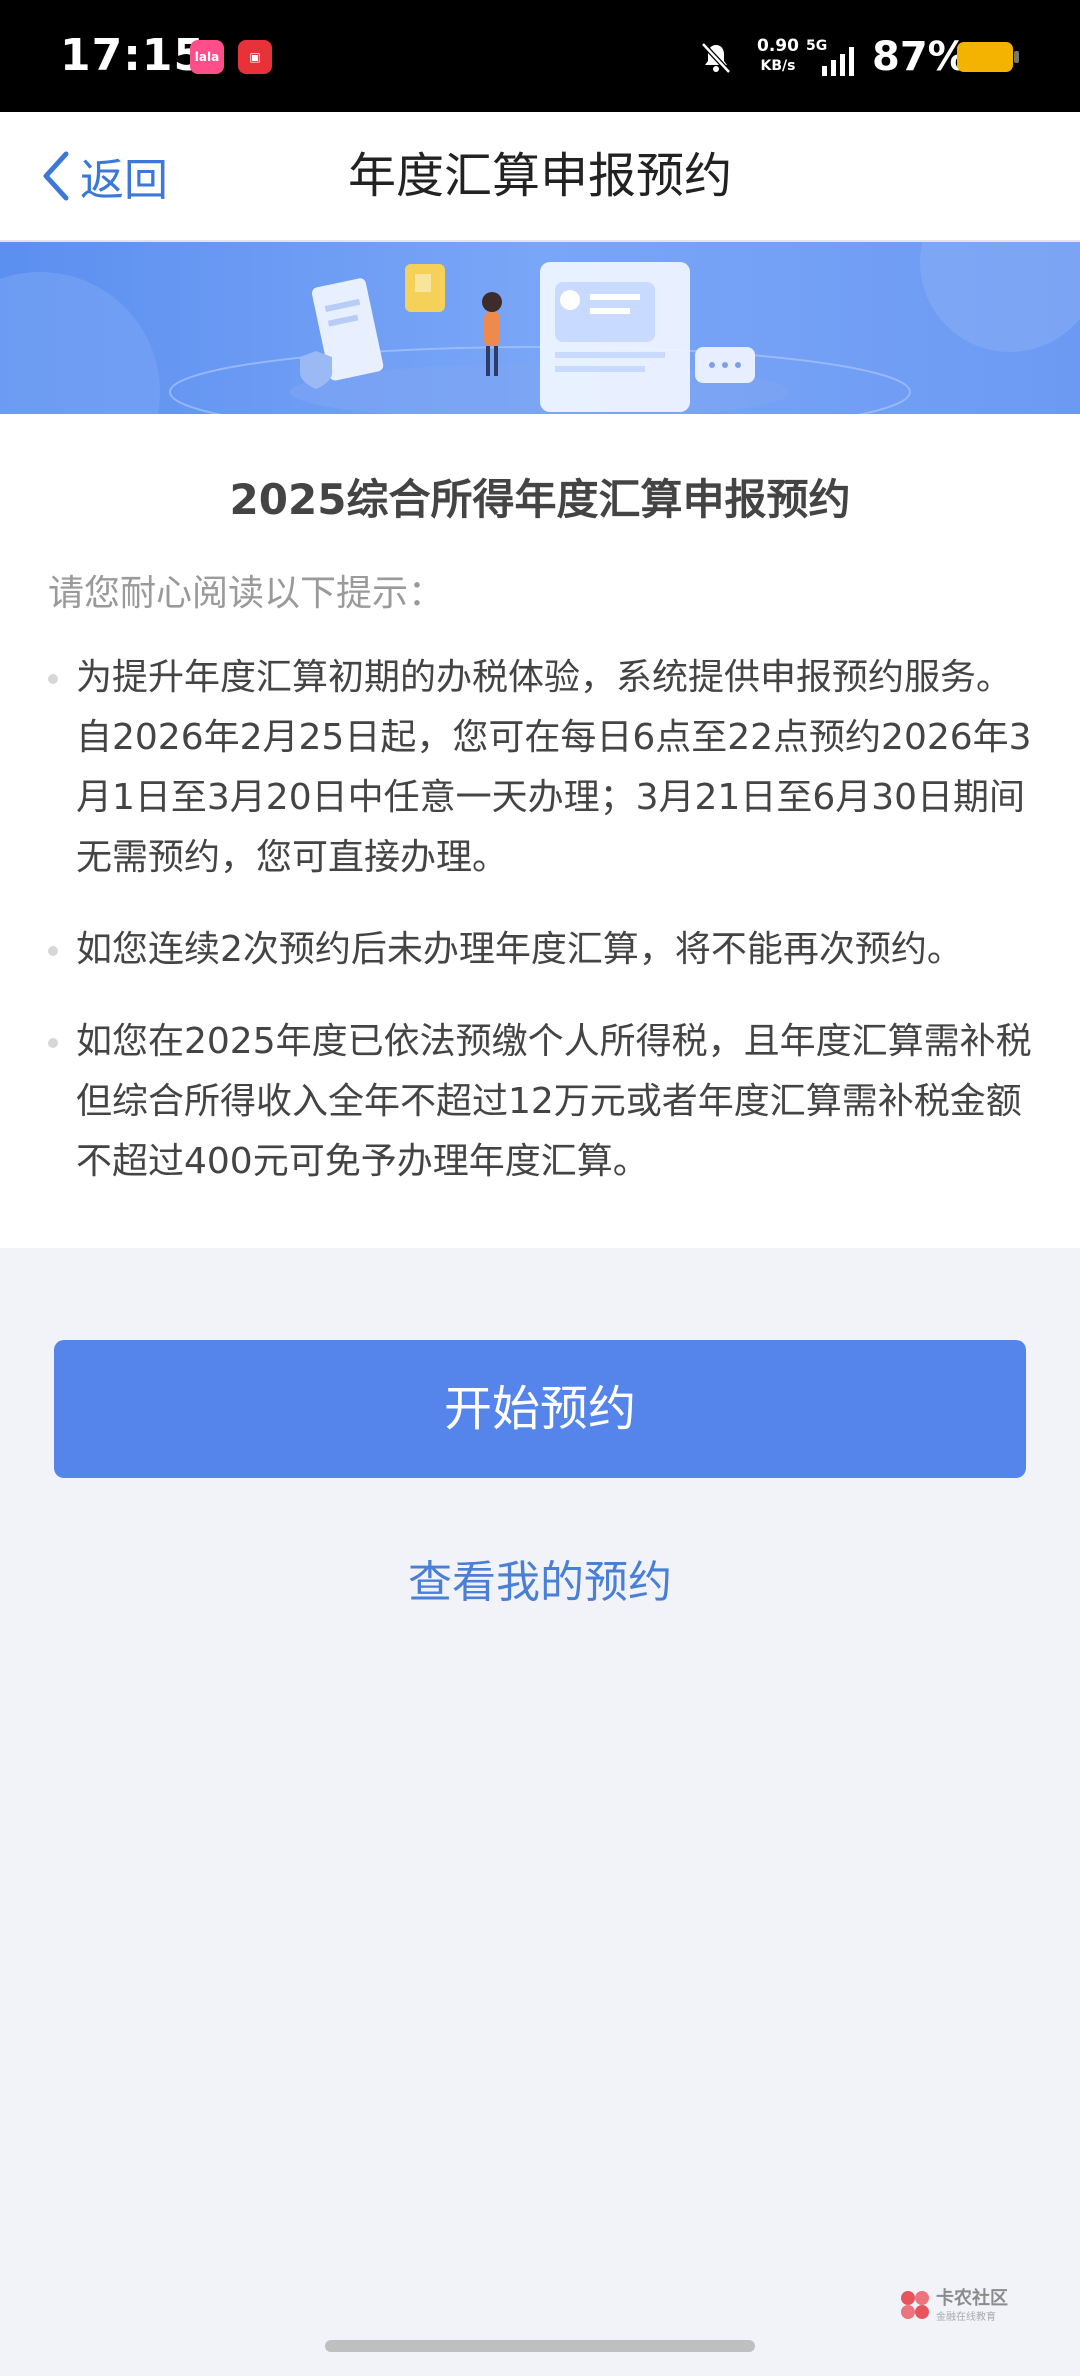  Describe the element at coordinates (778, 66) in the screenshot. I see `net-speed-unit: KB/s` at that location.